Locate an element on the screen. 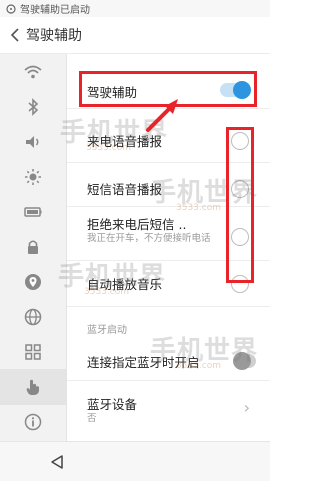  bluetooth-icon is located at coordinates (33, 107).